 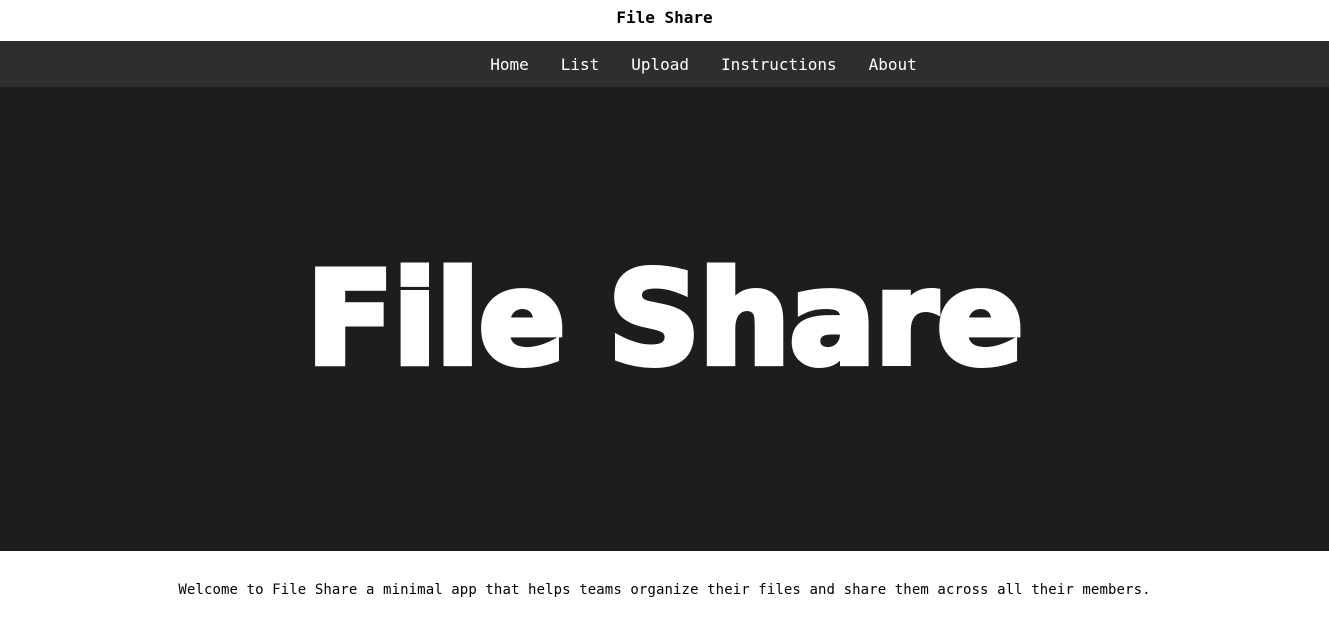 I want to click on nav-item-list: List, so click(x=580, y=64).